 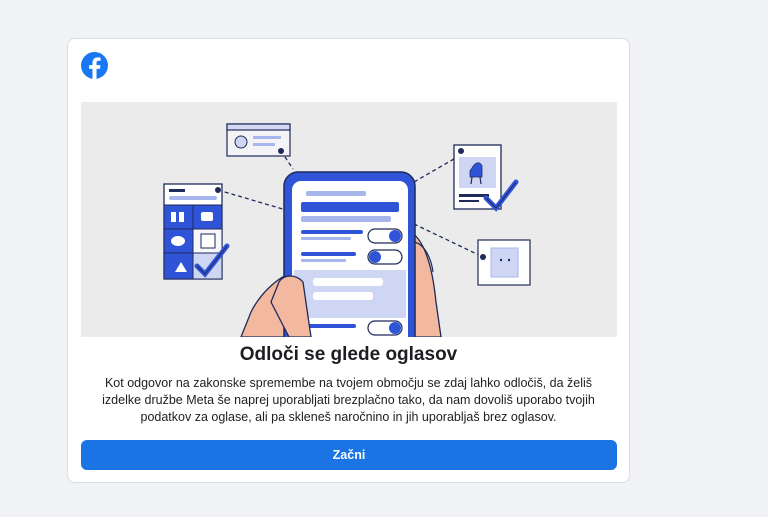 What do you see at coordinates (504, 262) in the screenshot?
I see `box-card-graphic` at bounding box center [504, 262].